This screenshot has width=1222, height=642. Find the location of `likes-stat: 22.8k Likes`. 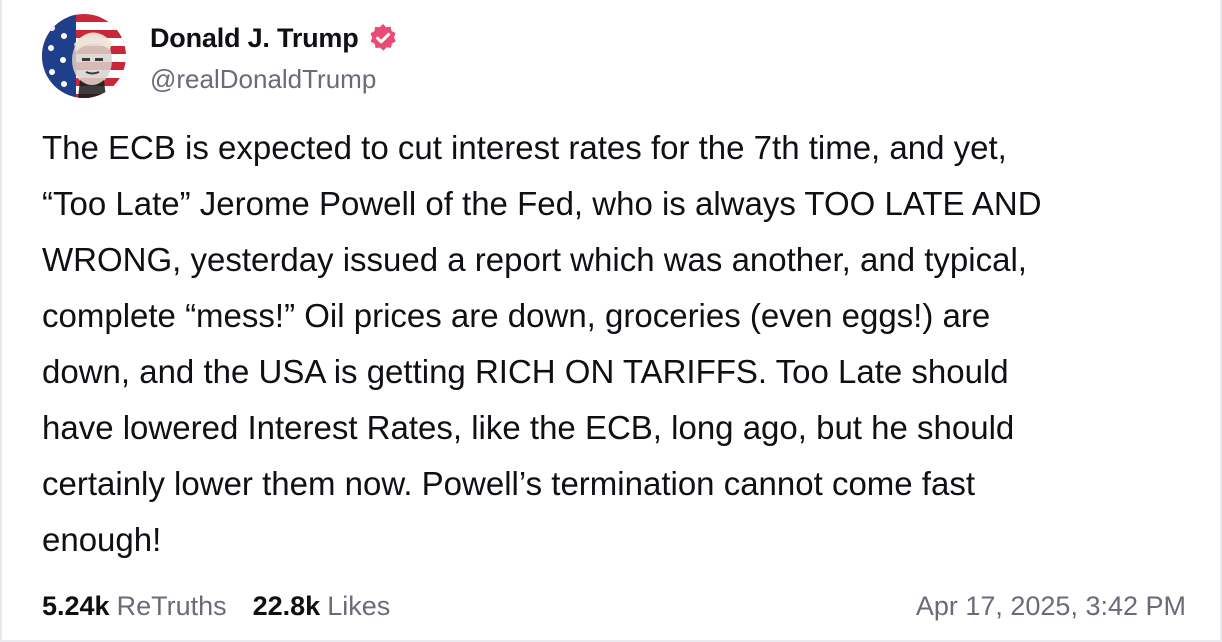

likes-stat: 22.8k Likes is located at coordinates (322, 606).